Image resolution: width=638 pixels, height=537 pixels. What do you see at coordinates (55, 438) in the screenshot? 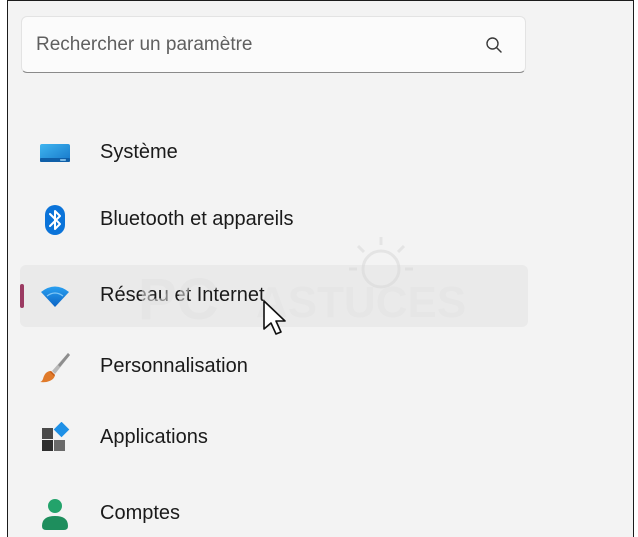
I see `apps-icon` at bounding box center [55, 438].